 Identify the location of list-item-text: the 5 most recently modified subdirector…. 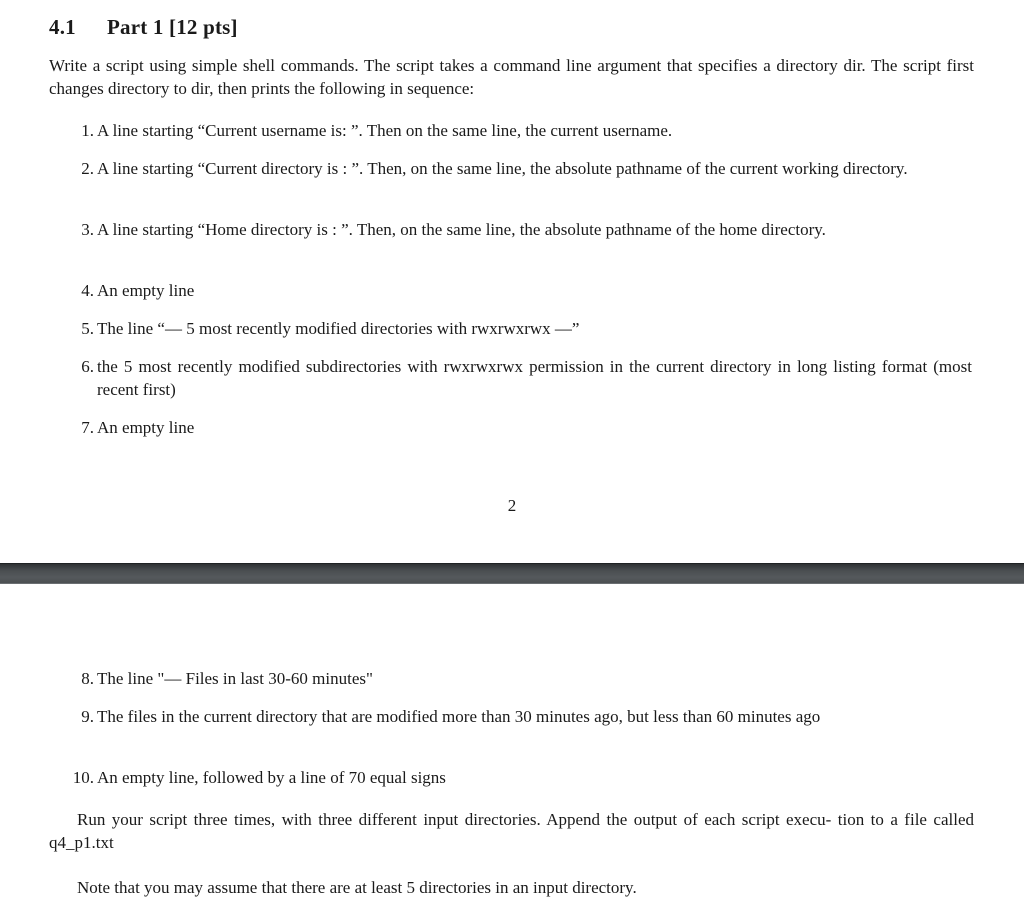
(534, 378).